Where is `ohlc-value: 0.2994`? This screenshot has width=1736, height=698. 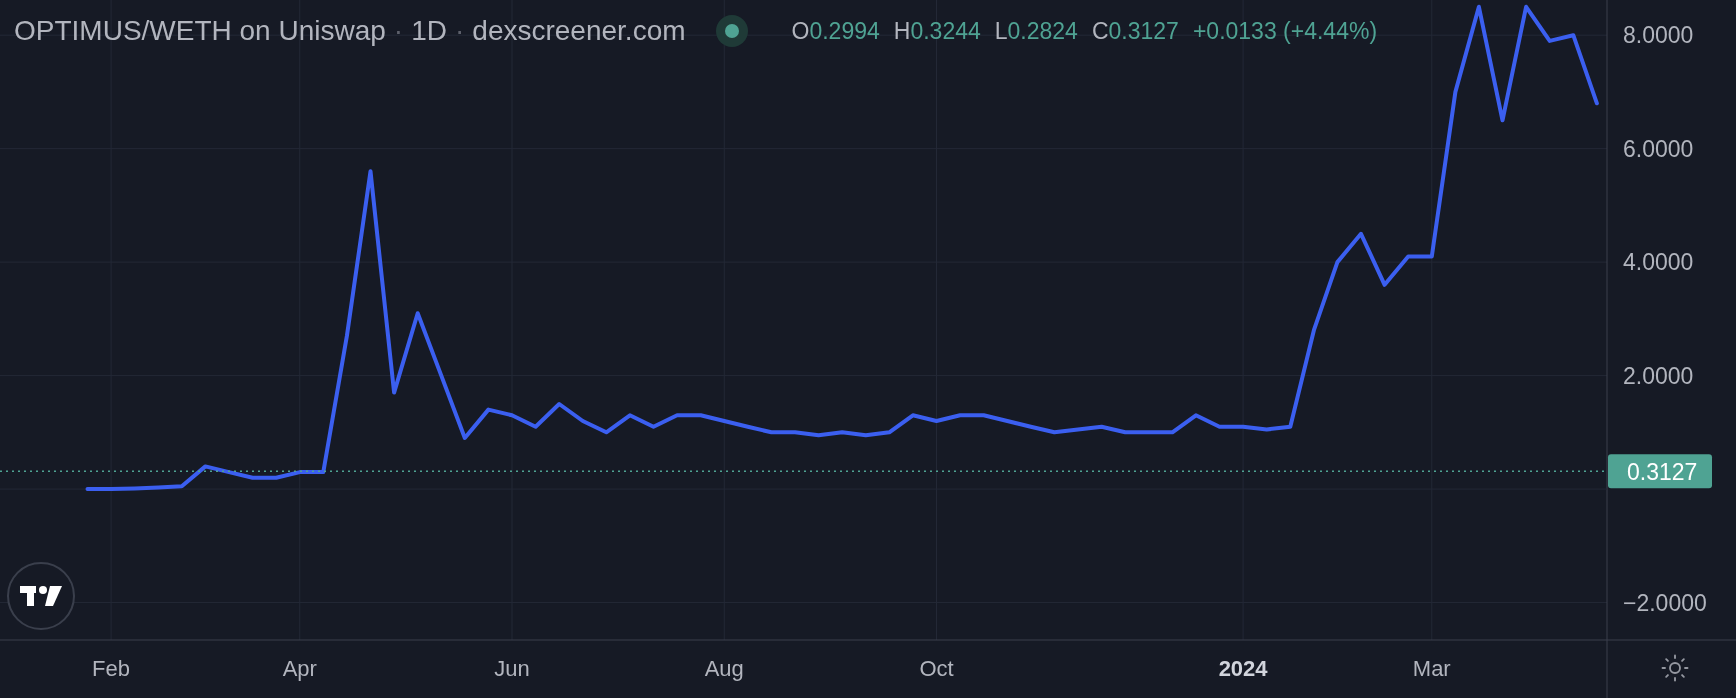 ohlc-value: 0.2994 is located at coordinates (844, 31).